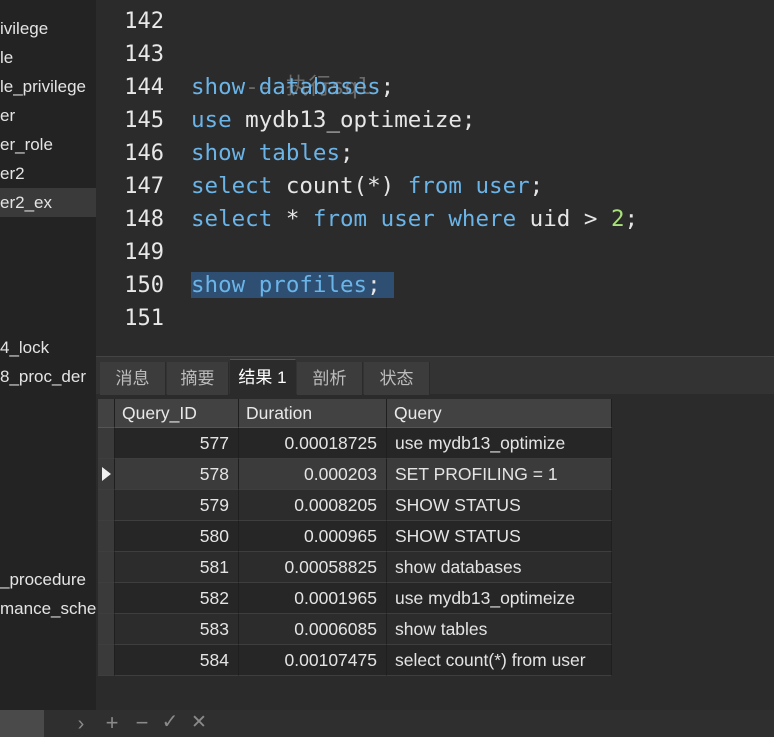 The image size is (774, 737). I want to click on tab-summary: 摘要, so click(198, 378).